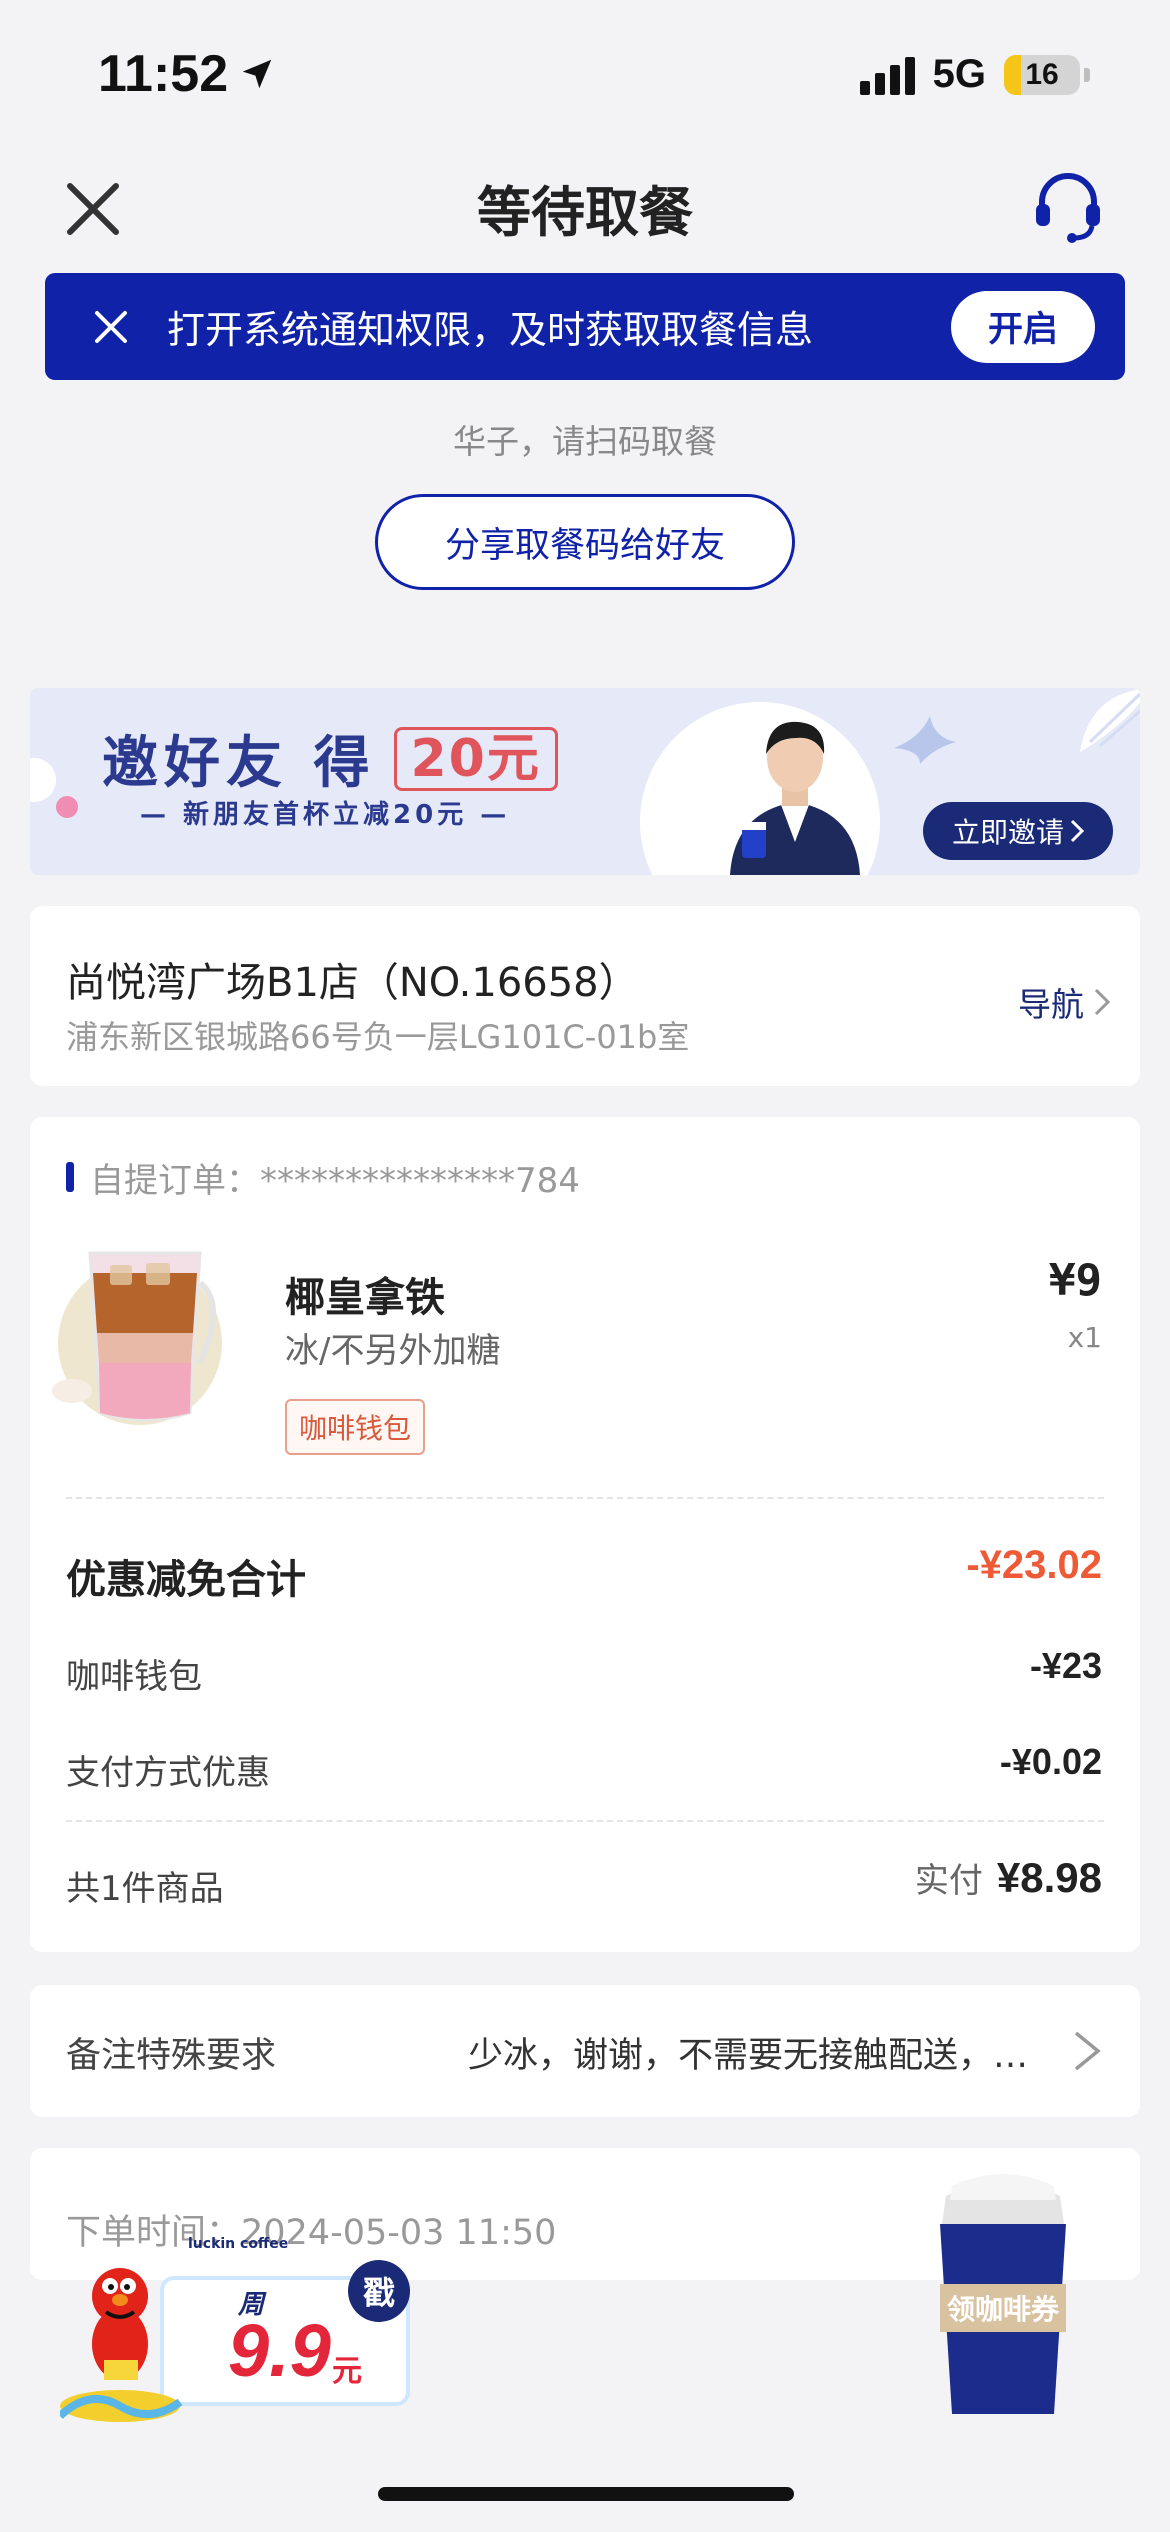 Image resolution: width=1170 pixels, height=2532 pixels. What do you see at coordinates (1065, 1665) in the screenshot?
I see `wallet-value: -¥23` at bounding box center [1065, 1665].